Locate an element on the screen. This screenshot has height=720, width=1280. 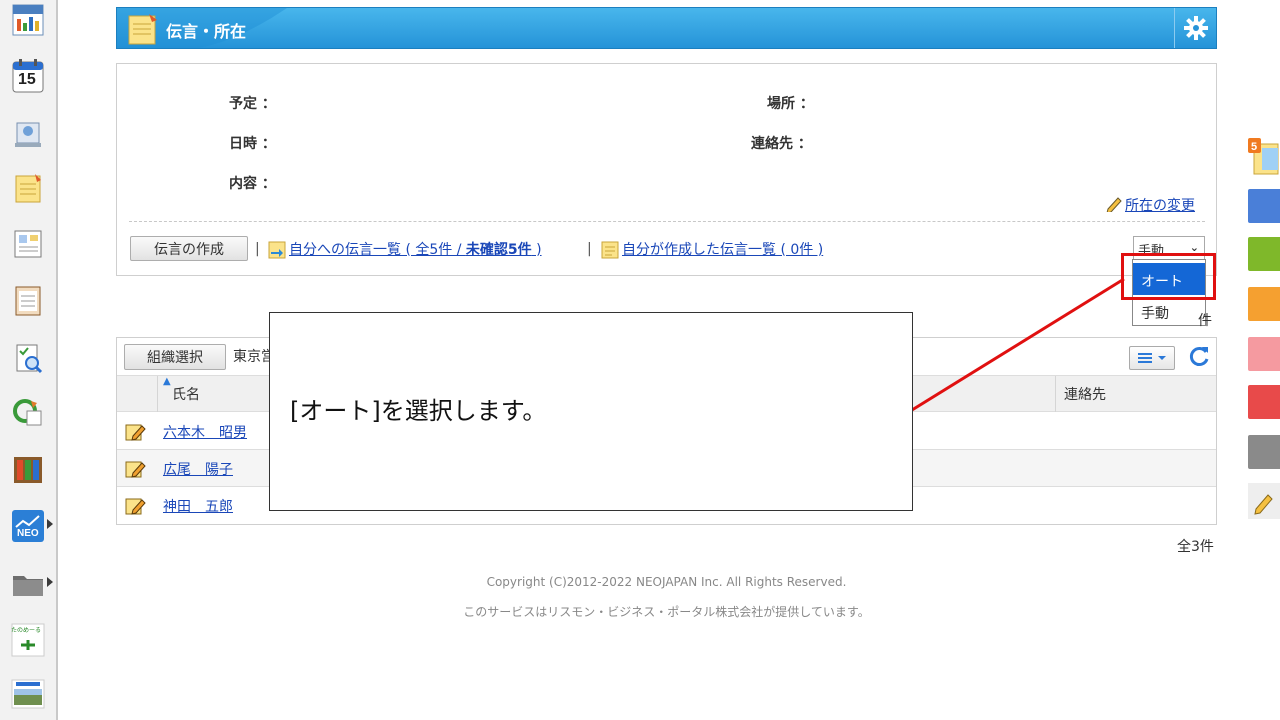
messages-to-me-suffix: ) is located at coordinates (536, 250).